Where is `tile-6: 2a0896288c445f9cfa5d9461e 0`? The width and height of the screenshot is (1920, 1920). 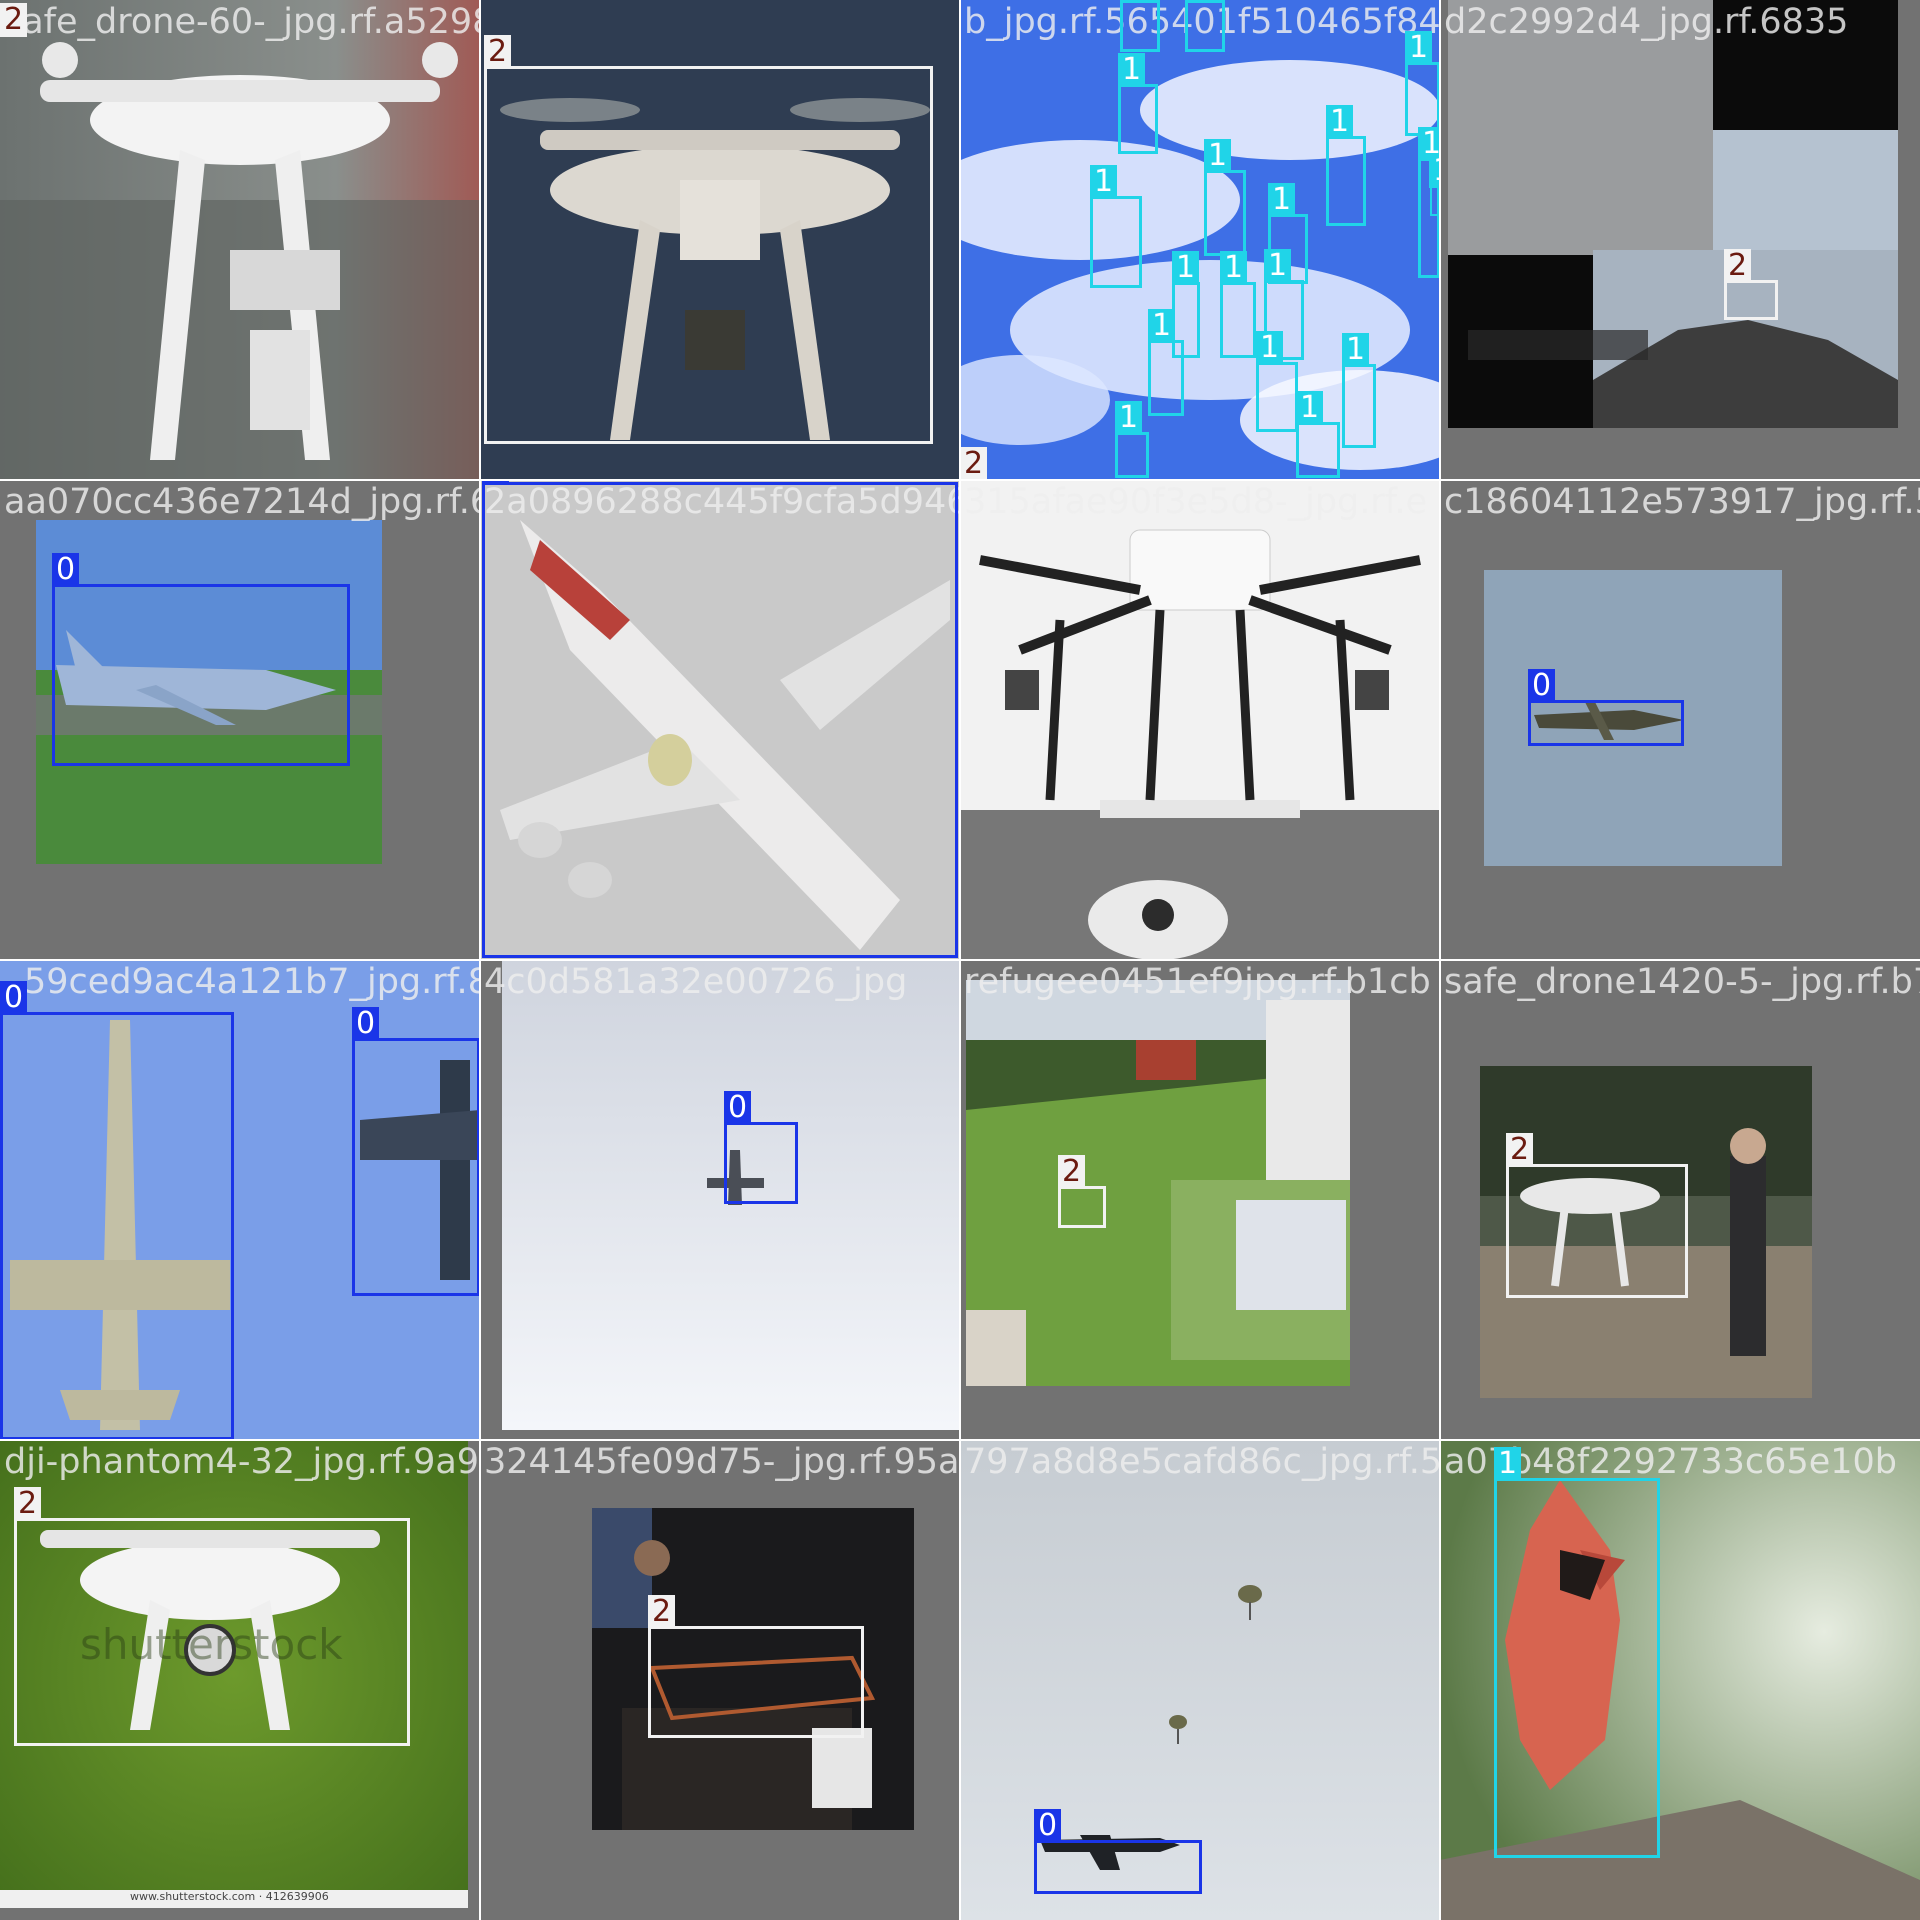
tile-6: 2a0896288c445f9cfa5d9461e 0 is located at coordinates (720, 720).